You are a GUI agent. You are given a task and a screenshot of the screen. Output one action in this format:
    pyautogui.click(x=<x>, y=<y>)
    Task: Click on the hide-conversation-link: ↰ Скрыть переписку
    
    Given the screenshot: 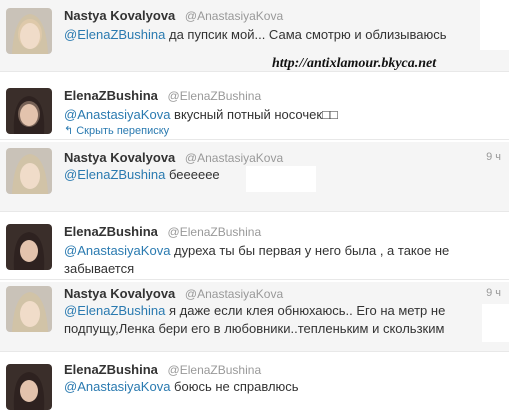 What is the action you would take?
    pyautogui.click(x=116, y=130)
    